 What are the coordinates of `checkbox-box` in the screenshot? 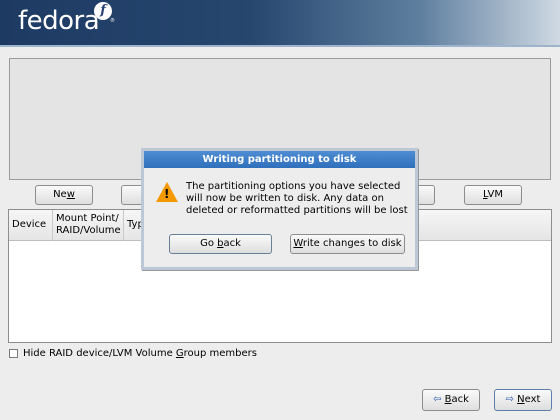 It's located at (13, 353).